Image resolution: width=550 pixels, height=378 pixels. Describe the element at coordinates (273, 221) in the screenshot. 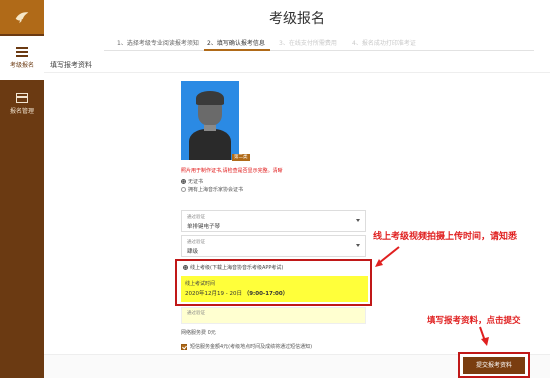

I see `major-select: 通过验证 单排键电子琴` at that location.